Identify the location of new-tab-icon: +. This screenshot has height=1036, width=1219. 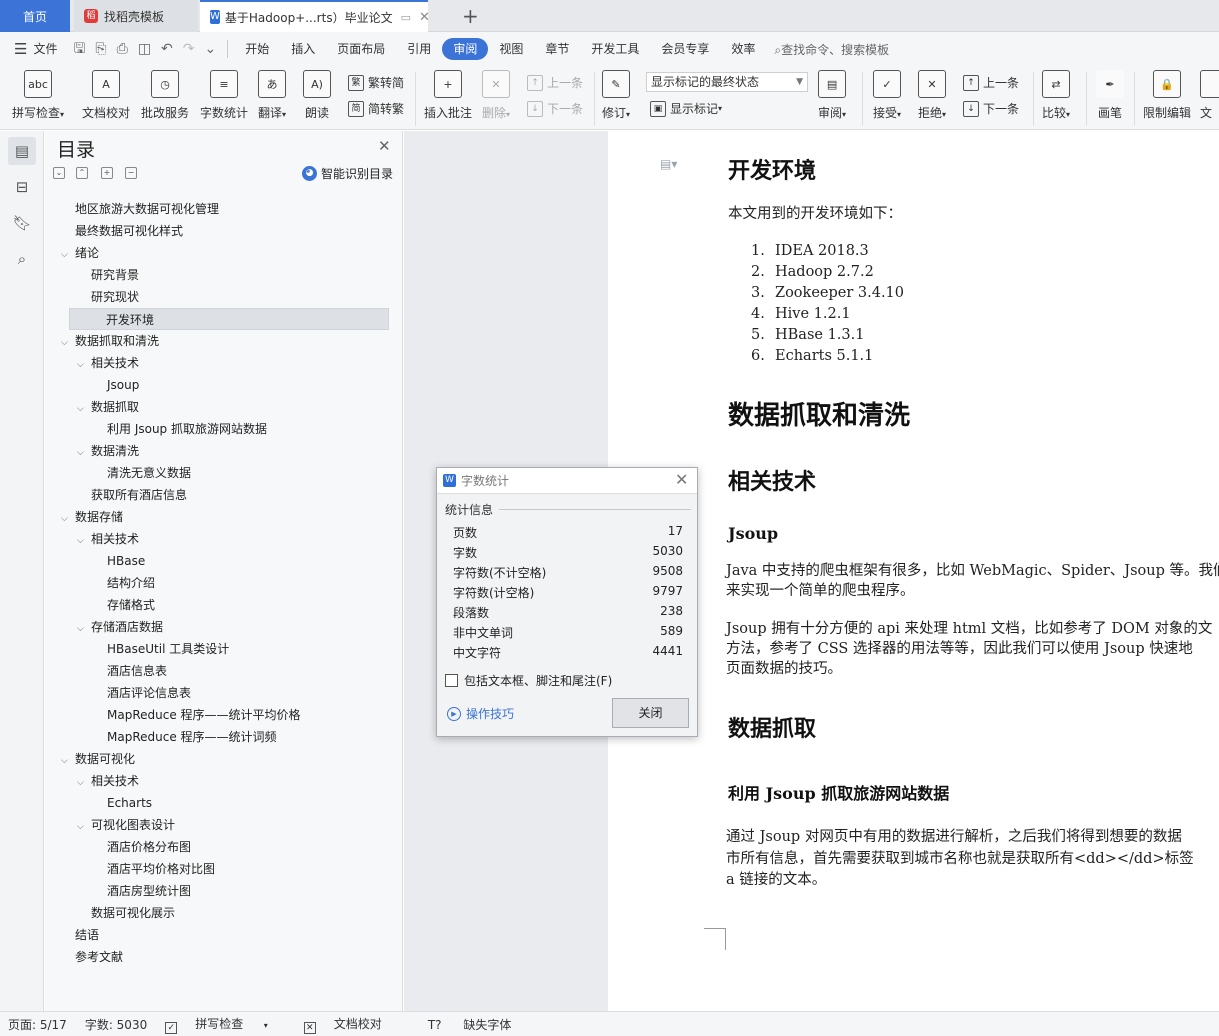
(470, 16).